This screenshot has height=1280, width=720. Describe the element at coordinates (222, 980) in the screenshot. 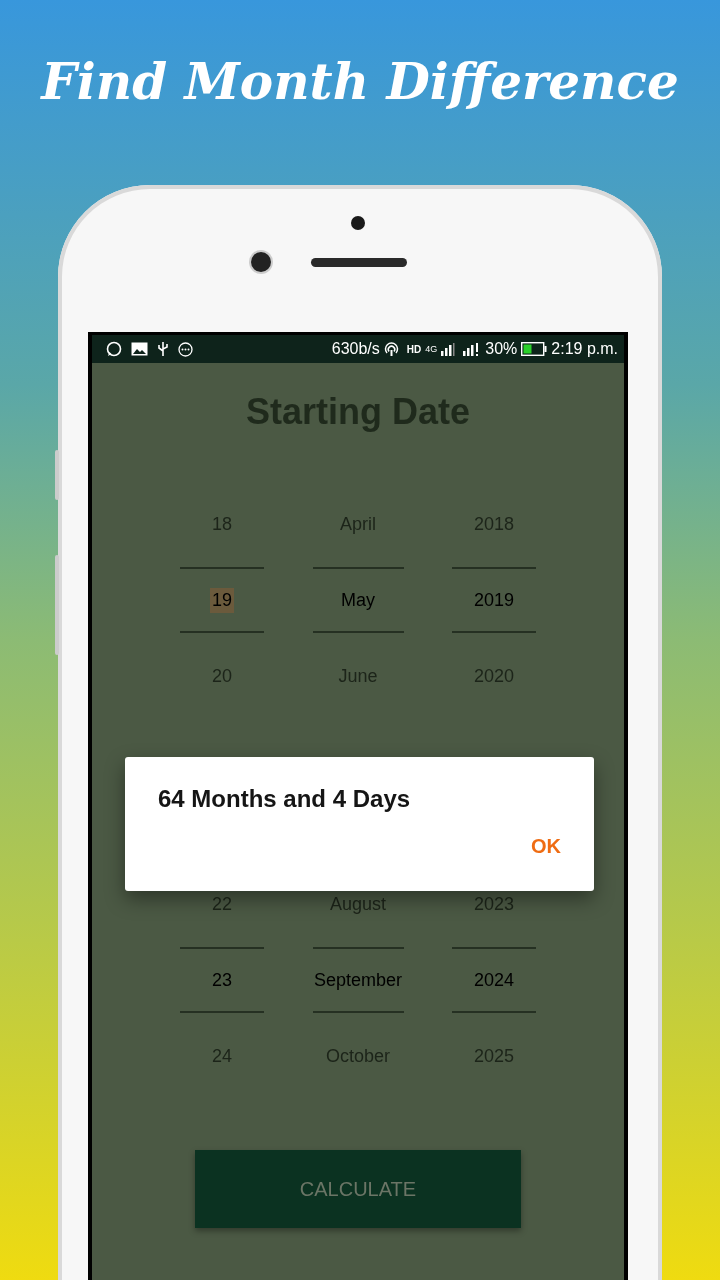

I see `picker-value: 23` at that location.